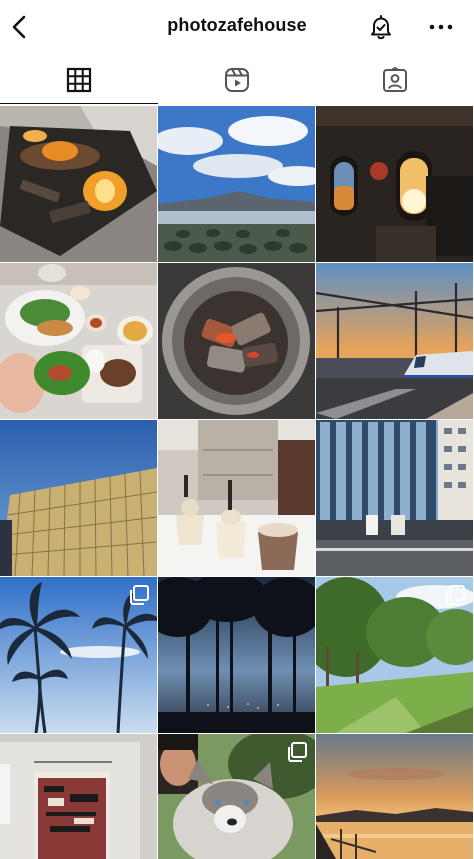  I want to click on korean-food-photo, so click(78, 341).